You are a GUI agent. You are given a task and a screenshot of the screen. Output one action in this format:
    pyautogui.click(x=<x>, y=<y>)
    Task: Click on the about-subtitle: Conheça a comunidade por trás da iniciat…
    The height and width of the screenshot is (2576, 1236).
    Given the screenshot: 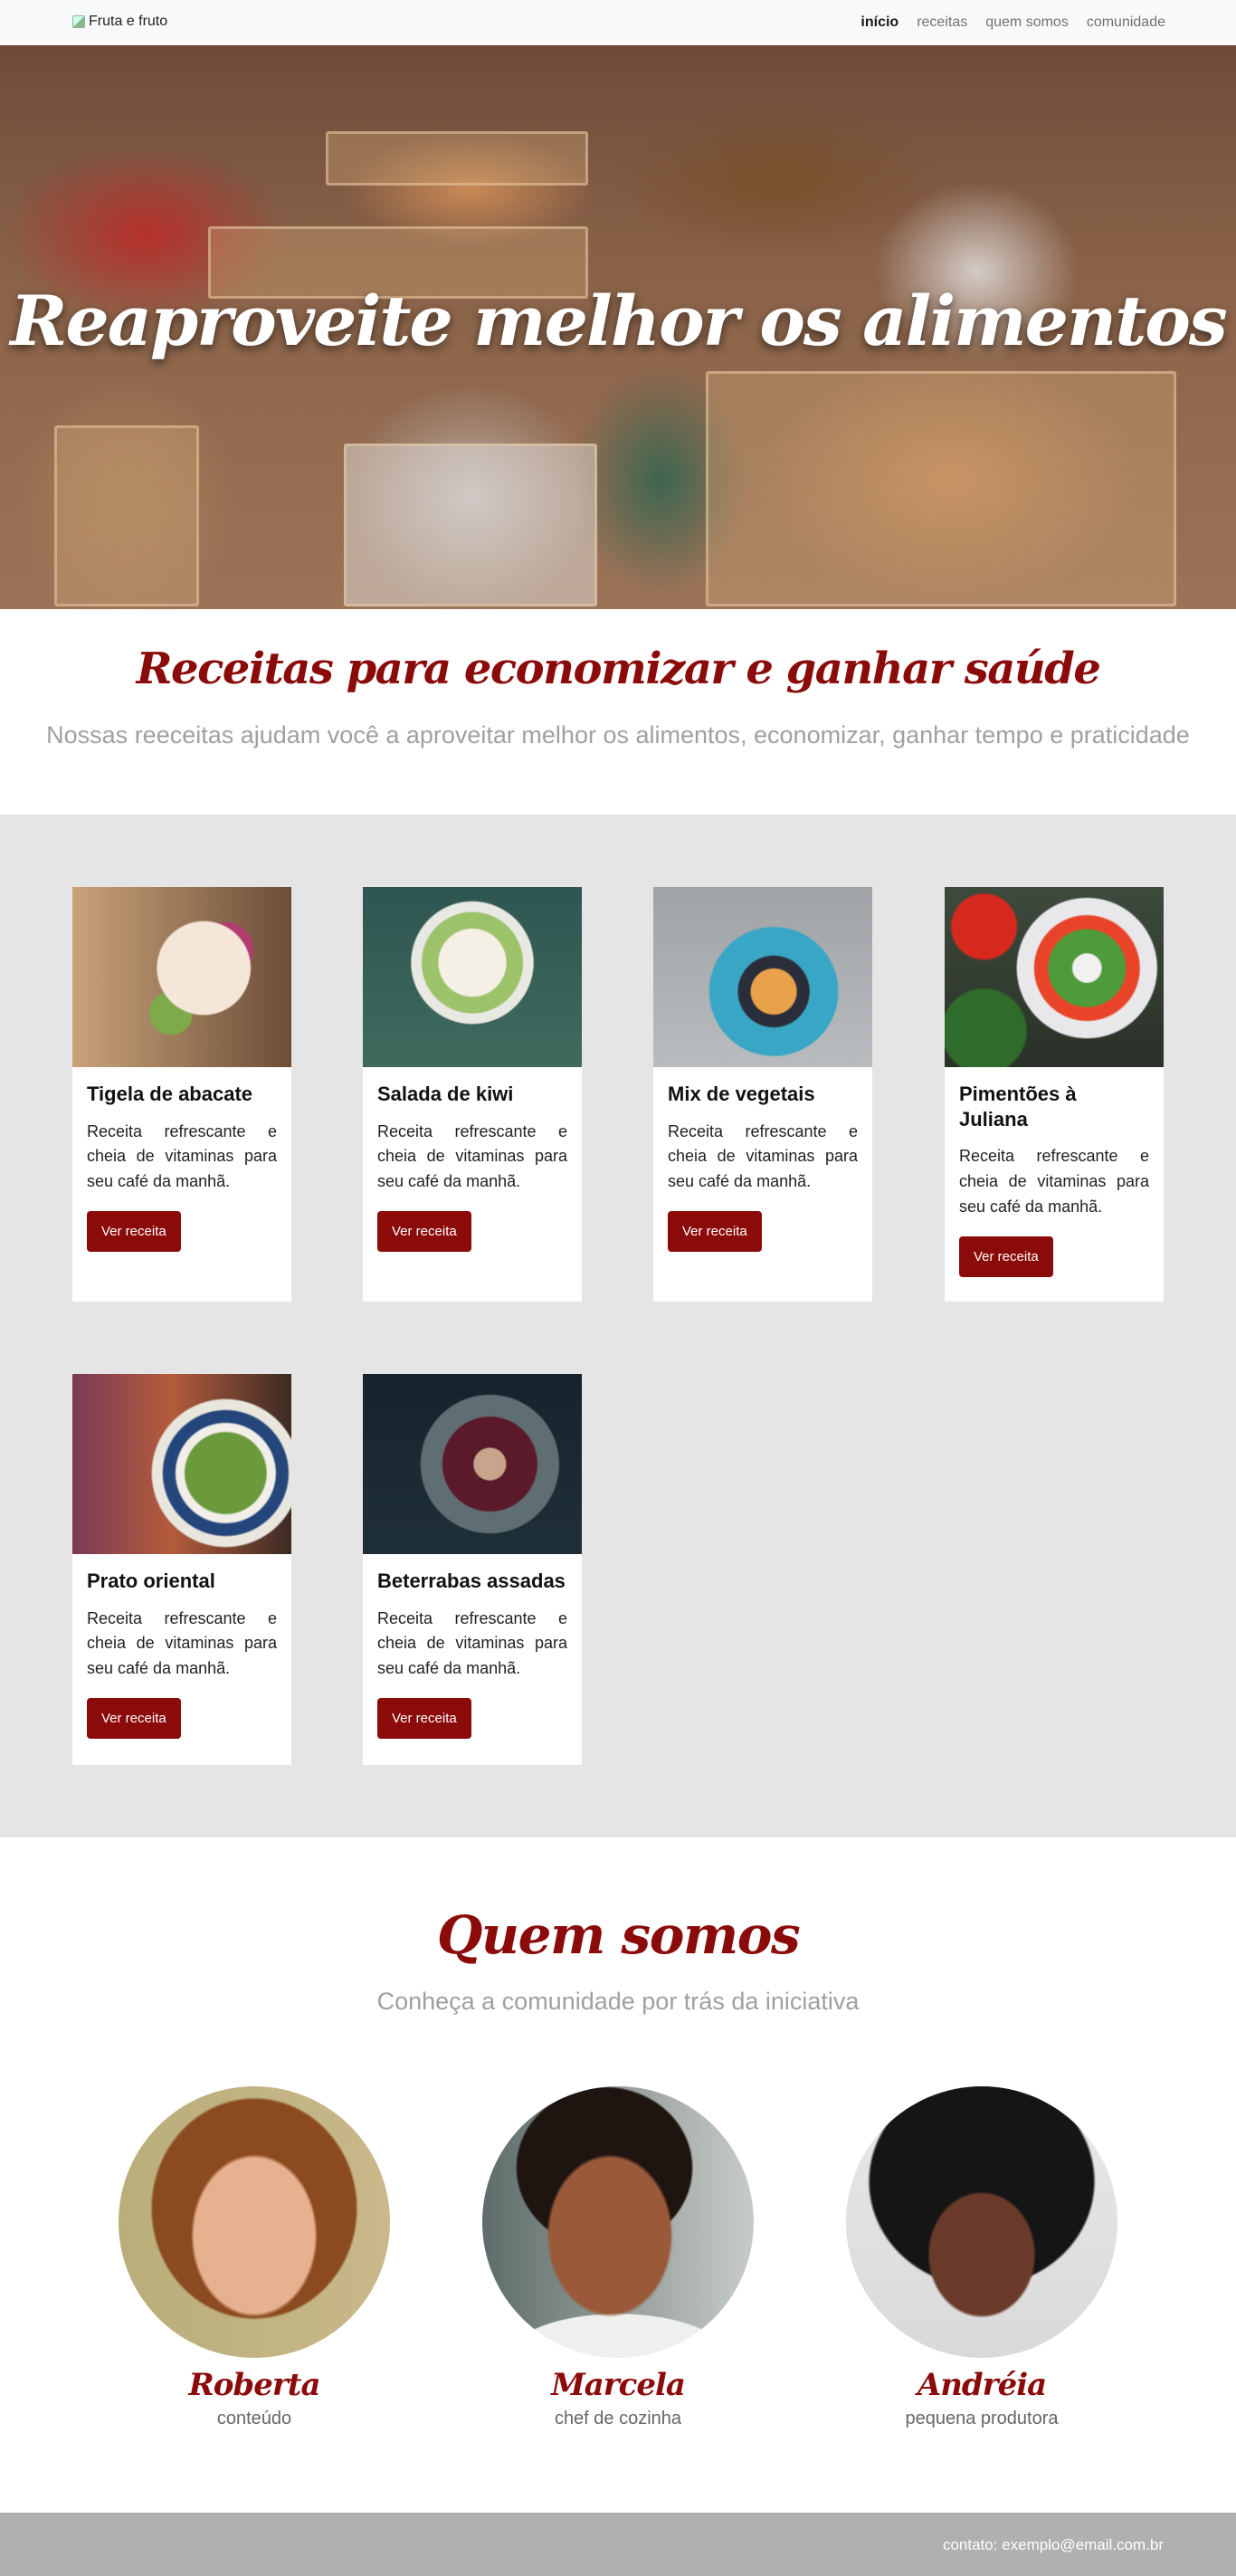 What is the action you would take?
    pyautogui.click(x=618, y=2001)
    